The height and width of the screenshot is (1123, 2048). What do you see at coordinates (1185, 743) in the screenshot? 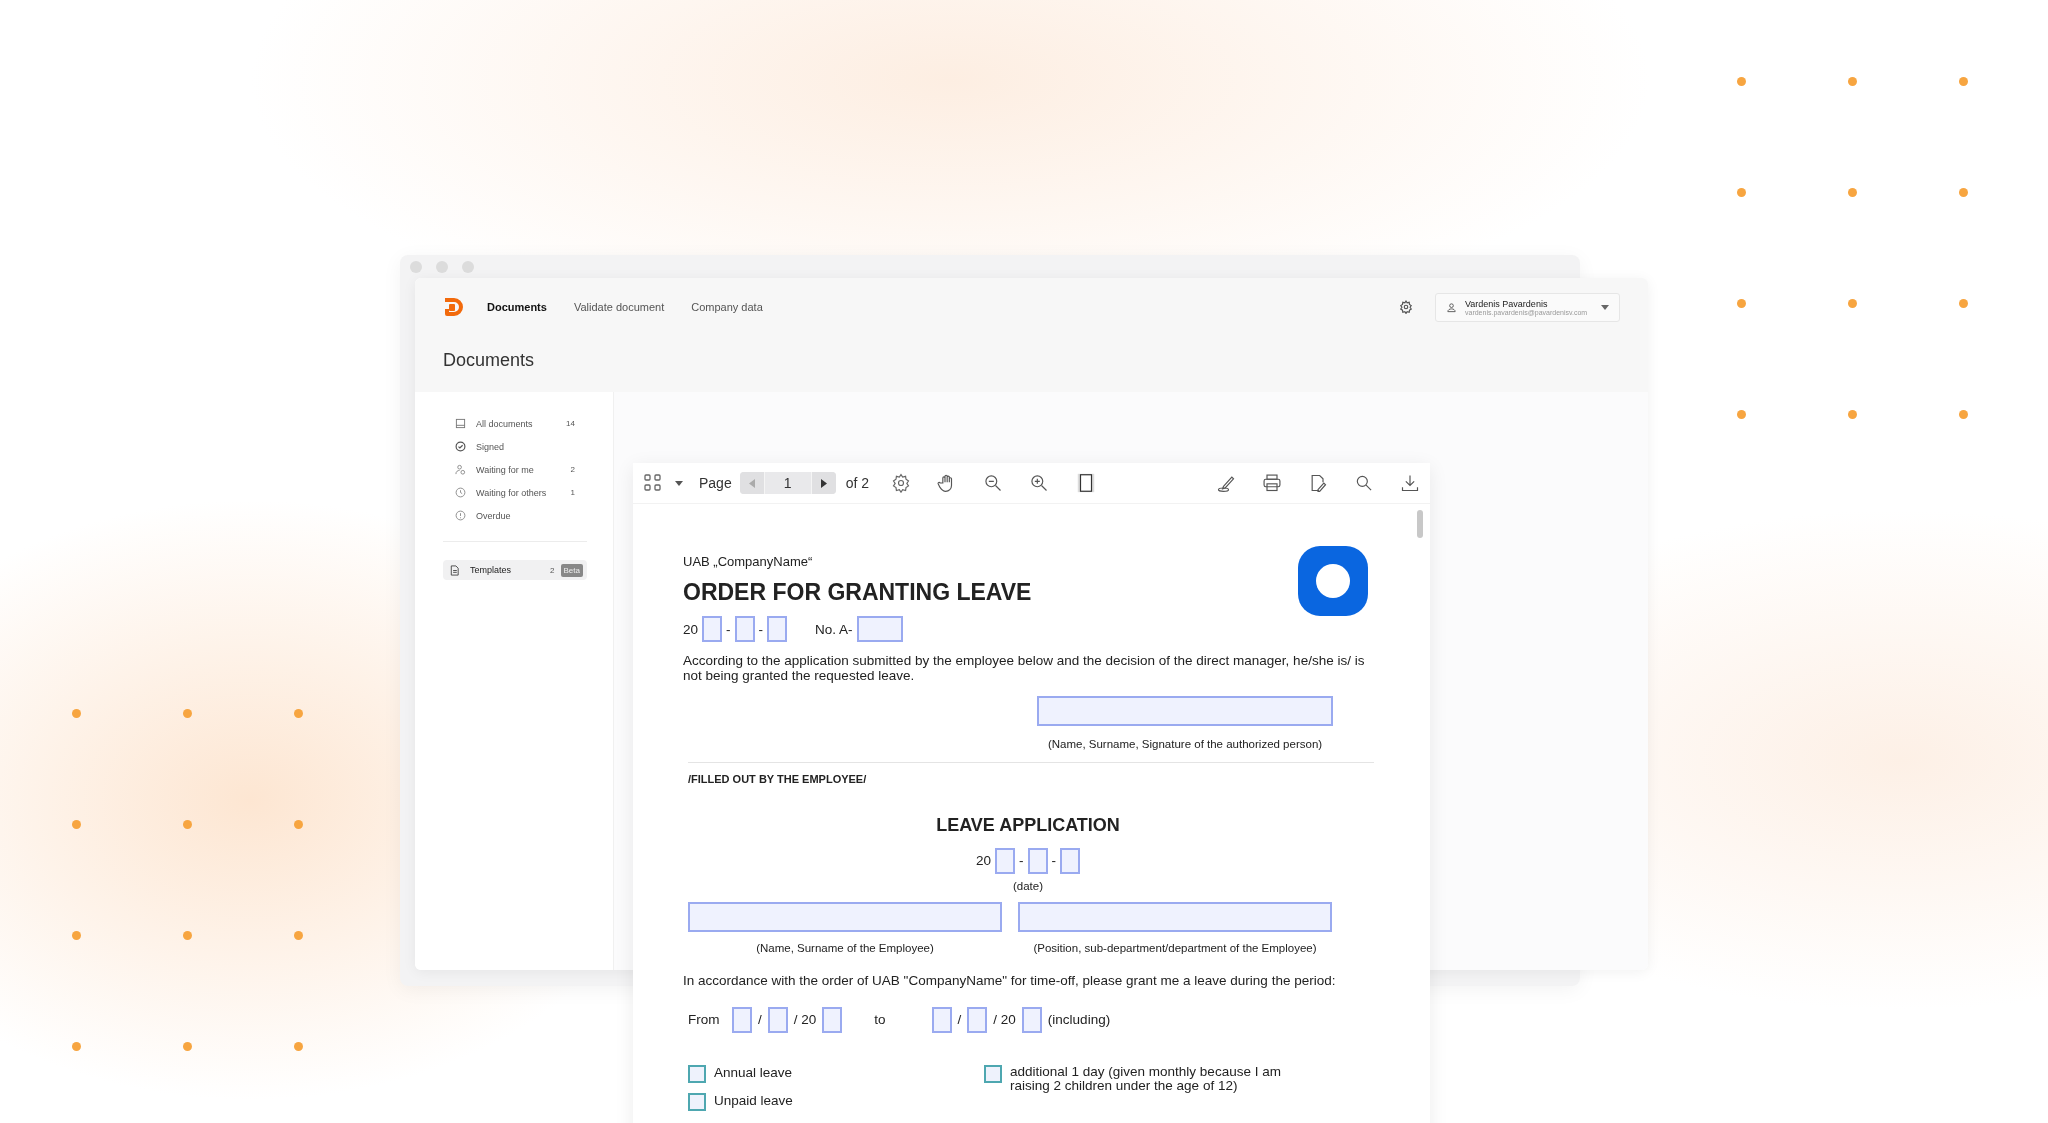
I see `field-caption: (Name, Surname, Signature of the authorized person)` at bounding box center [1185, 743].